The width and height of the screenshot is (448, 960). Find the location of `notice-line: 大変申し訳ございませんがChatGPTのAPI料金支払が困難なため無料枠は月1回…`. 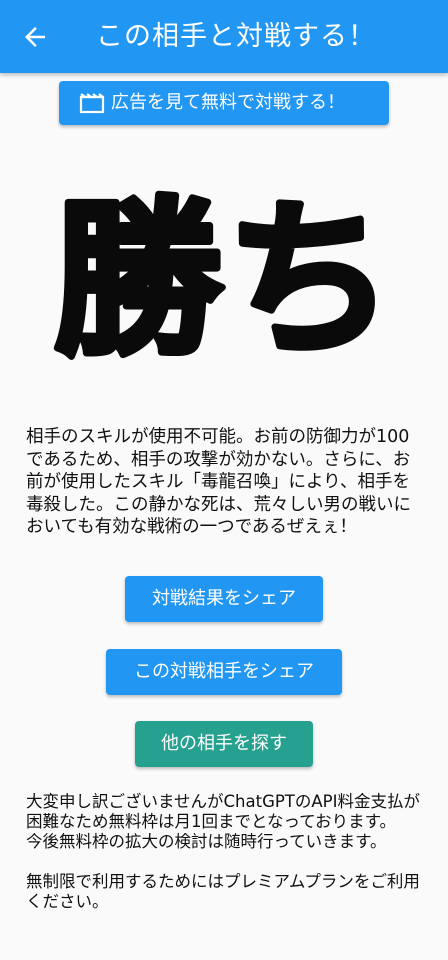

notice-line: 大変申し訳ございませんがChatGPTのAPI料金支払が困難なため無料枠は月1回… is located at coordinates (223, 811).